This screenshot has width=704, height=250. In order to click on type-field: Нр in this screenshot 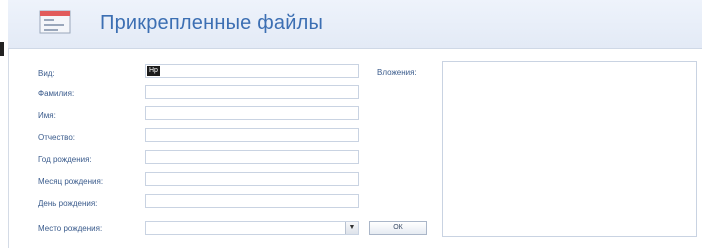, I will do `click(252, 71)`.